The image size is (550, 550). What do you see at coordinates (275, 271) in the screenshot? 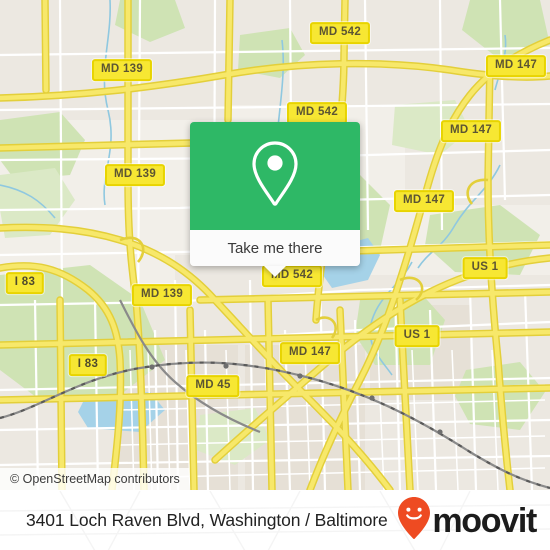
I see `callout-pointer-tail` at bounding box center [275, 271].